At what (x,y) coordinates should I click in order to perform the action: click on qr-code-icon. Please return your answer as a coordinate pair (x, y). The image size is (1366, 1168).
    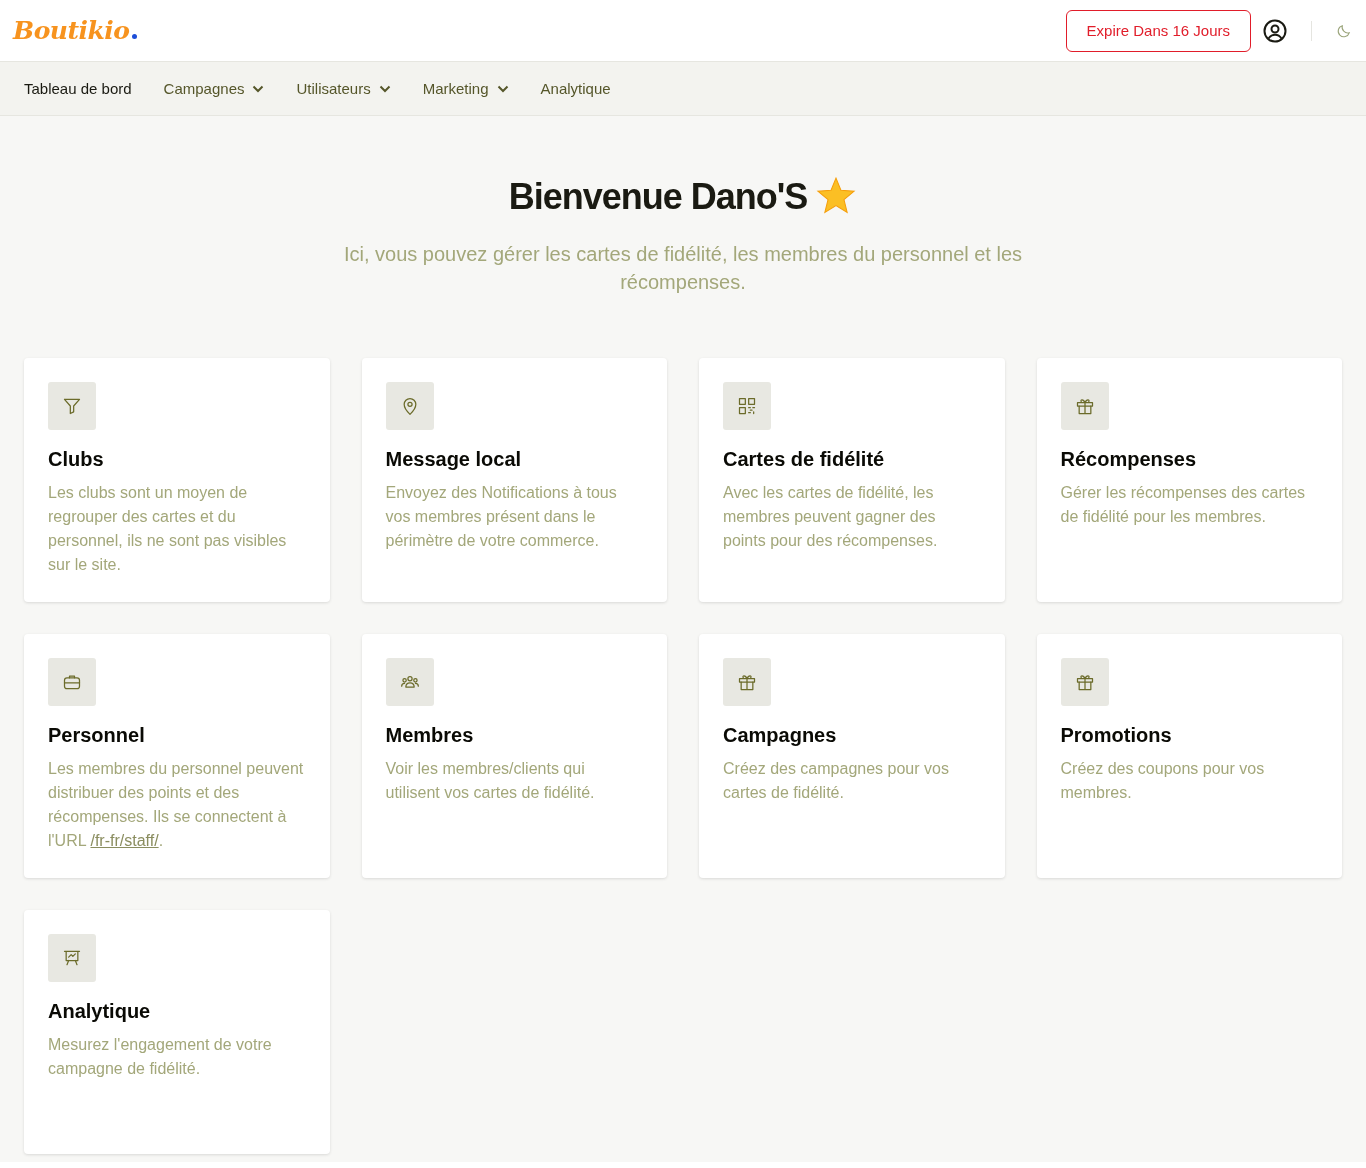
    Looking at the image, I should click on (747, 406).